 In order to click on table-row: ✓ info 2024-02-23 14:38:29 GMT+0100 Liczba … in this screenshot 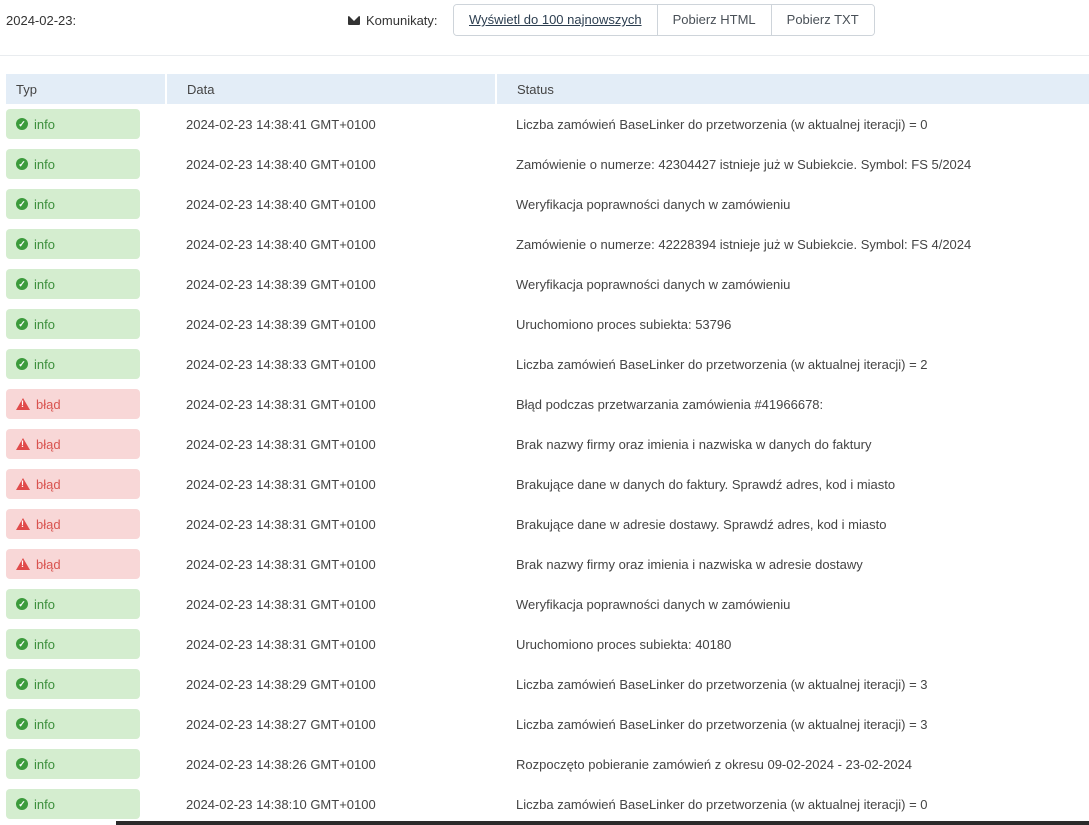, I will do `click(547, 684)`.